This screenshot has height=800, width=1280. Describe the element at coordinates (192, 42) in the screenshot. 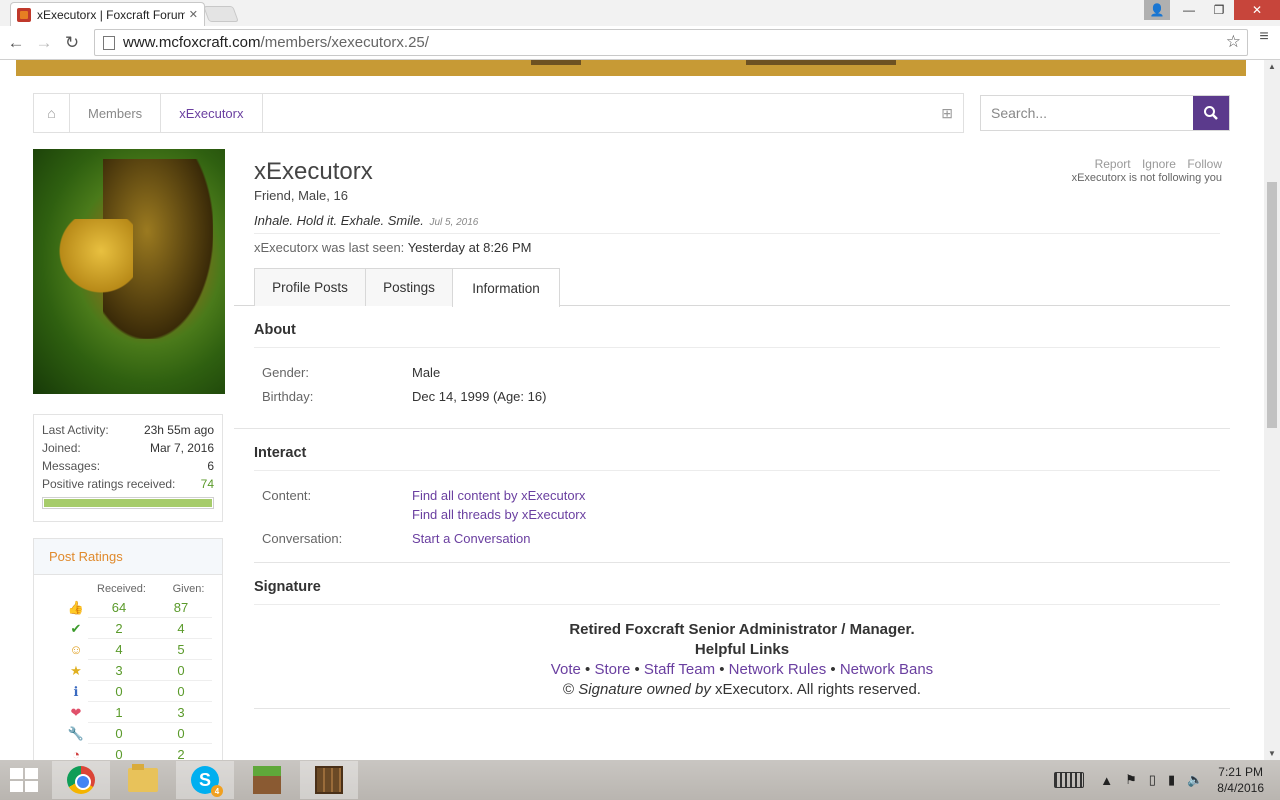

I see `url-host: www.mcfoxcraft.com` at that location.